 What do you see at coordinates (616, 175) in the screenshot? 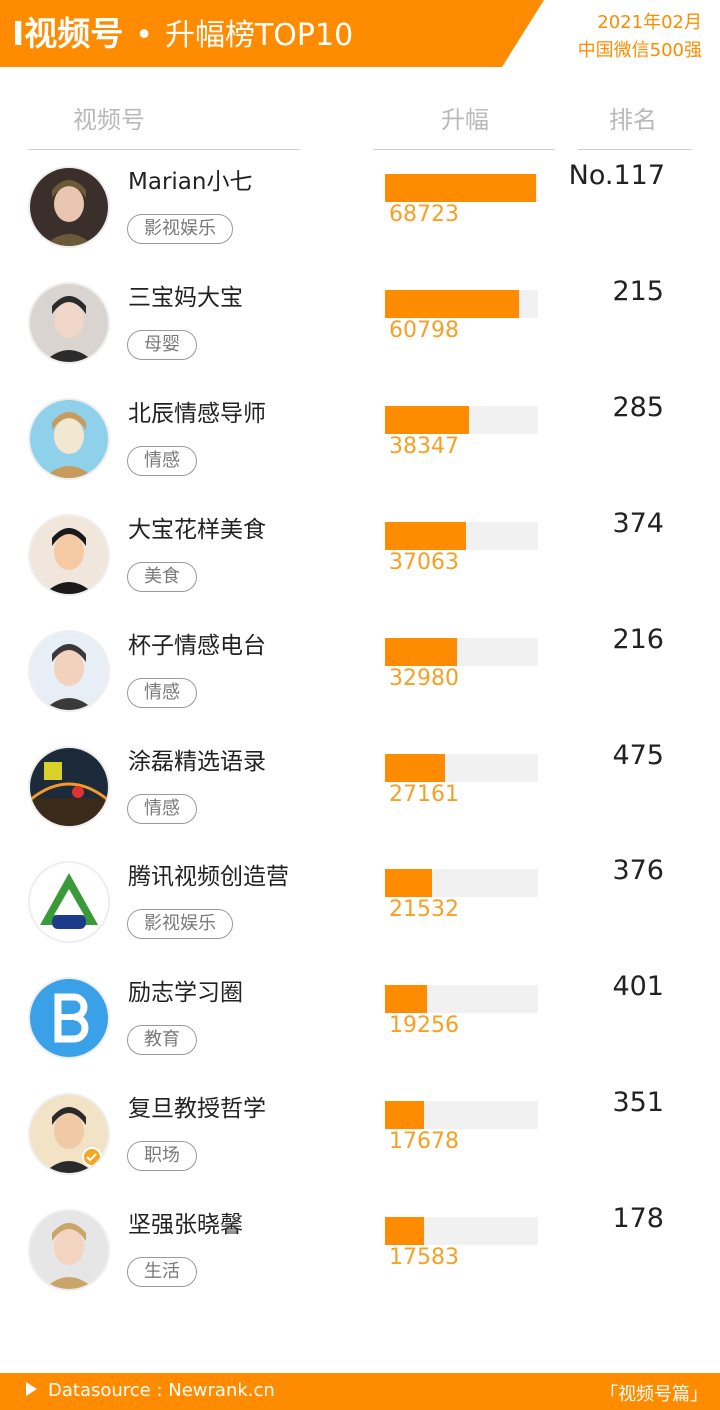
I see `rank-value: No.117` at bounding box center [616, 175].